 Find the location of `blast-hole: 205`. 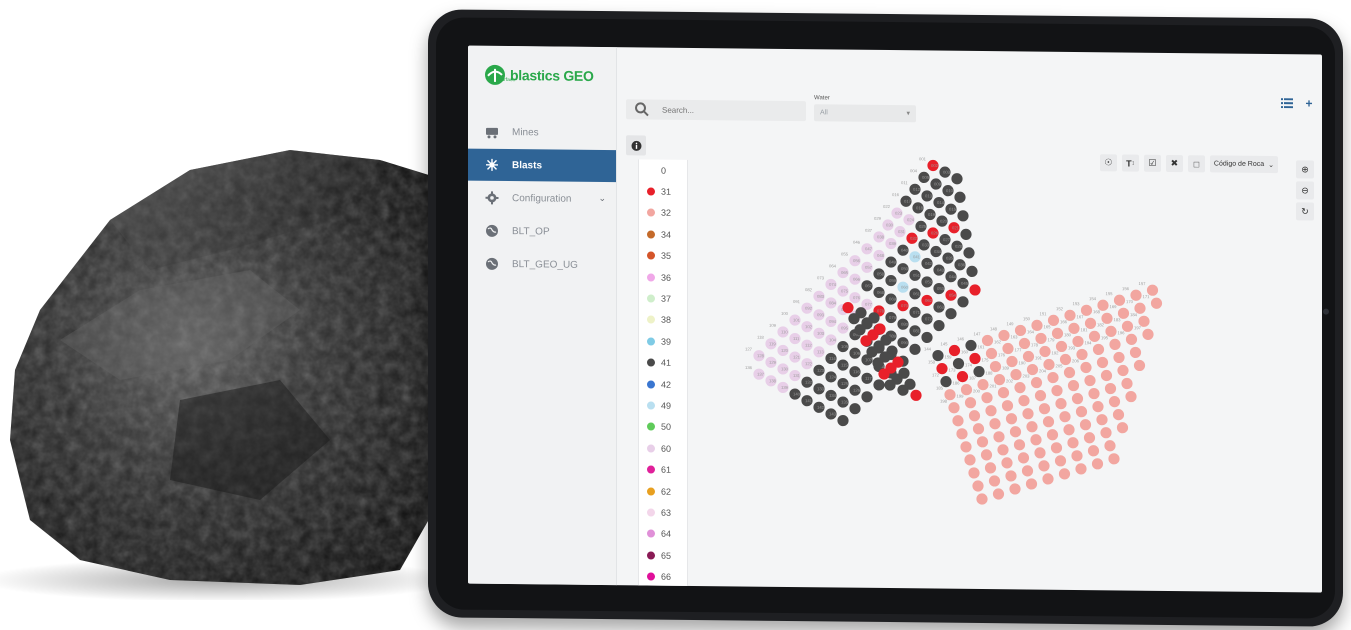

blast-hole: 205 is located at coordinates (1066, 371).